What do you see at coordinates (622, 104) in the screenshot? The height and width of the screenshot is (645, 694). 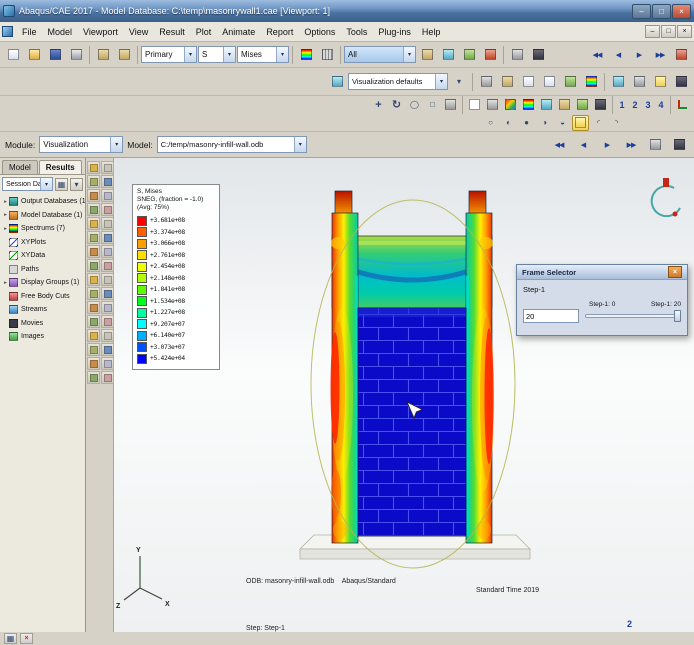 I see `view-1-button: 1` at bounding box center [622, 104].